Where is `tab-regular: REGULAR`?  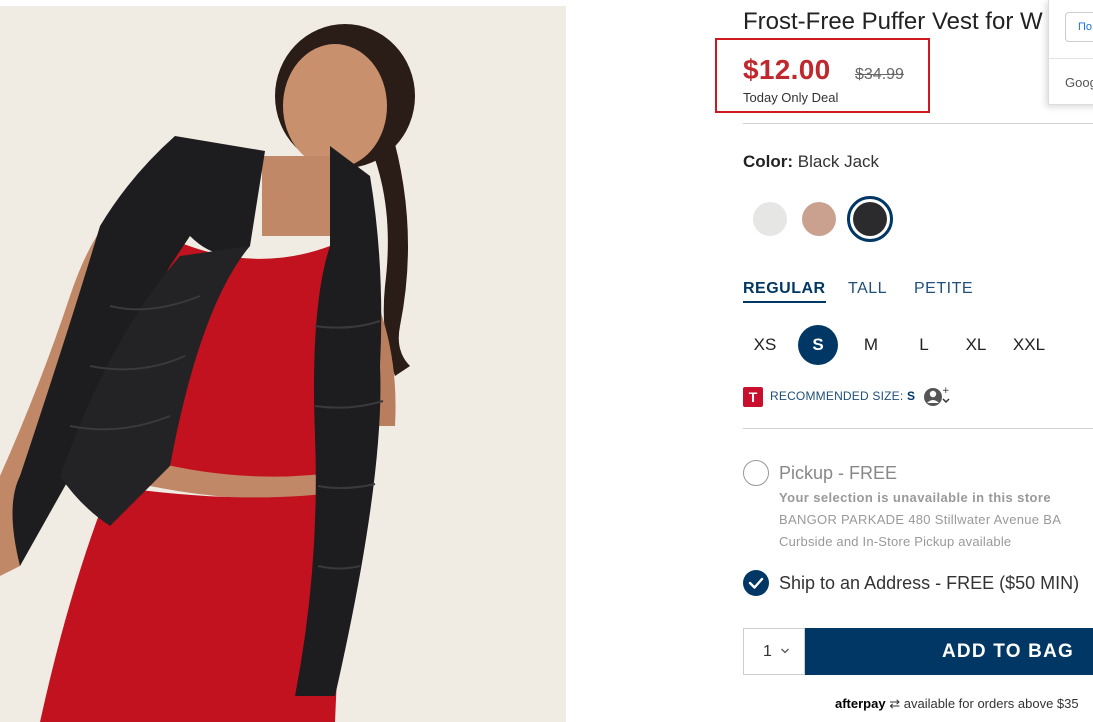
tab-regular: REGULAR is located at coordinates (784, 291).